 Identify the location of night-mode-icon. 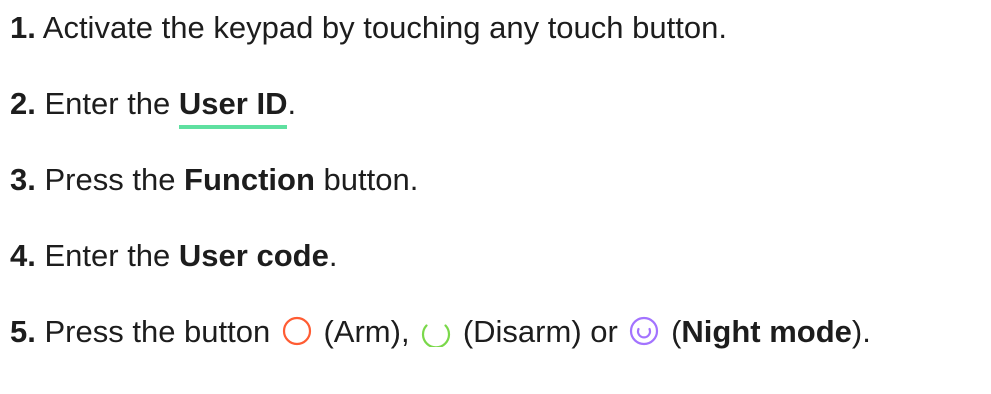
(644, 331).